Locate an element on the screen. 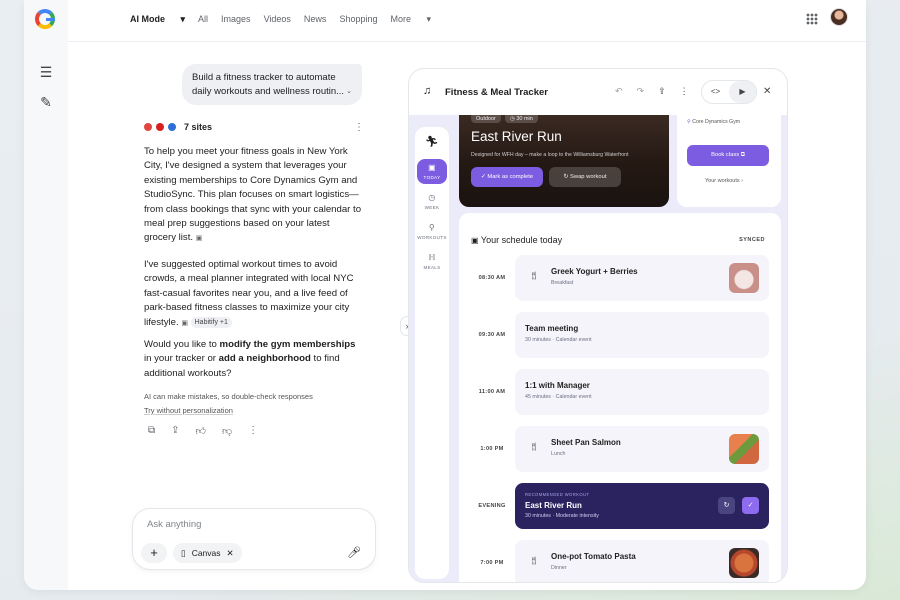 Image resolution: width=900 pixels, height=600 pixels. event-time: EVENING is located at coordinates (492, 506).